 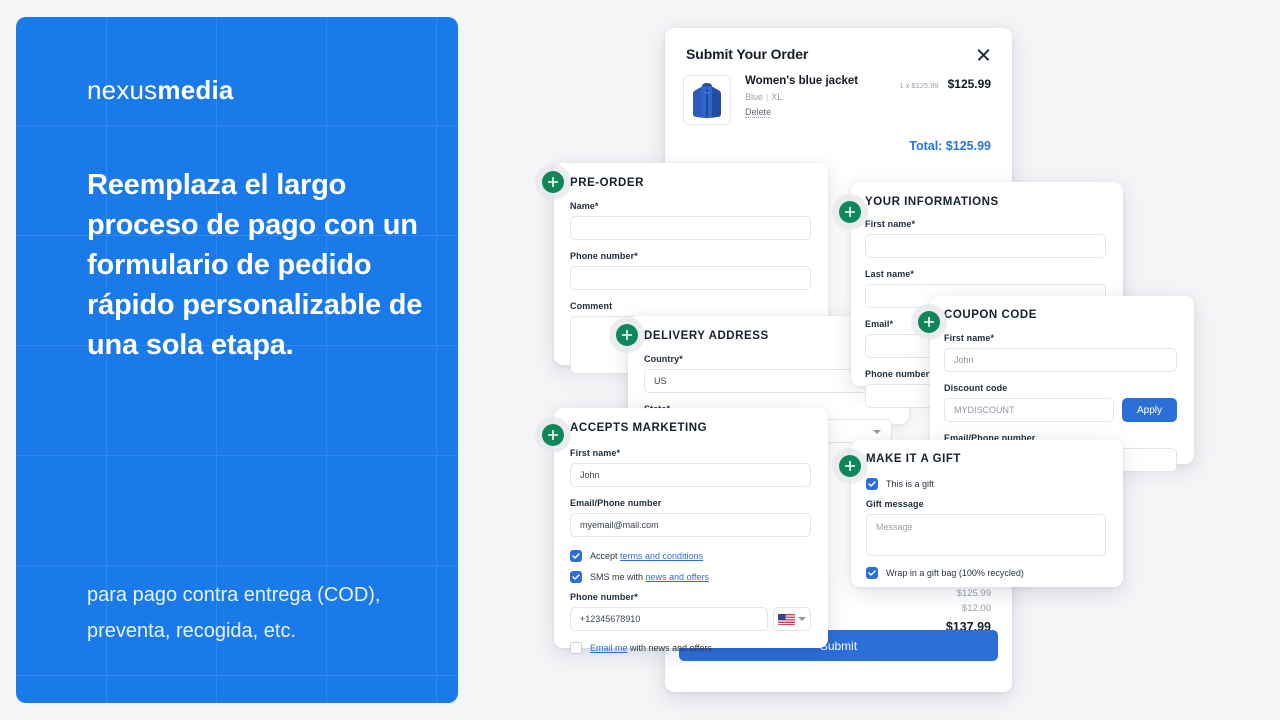 I want to click on field-group: Phone number* +12345678910, so click(x=690, y=611).